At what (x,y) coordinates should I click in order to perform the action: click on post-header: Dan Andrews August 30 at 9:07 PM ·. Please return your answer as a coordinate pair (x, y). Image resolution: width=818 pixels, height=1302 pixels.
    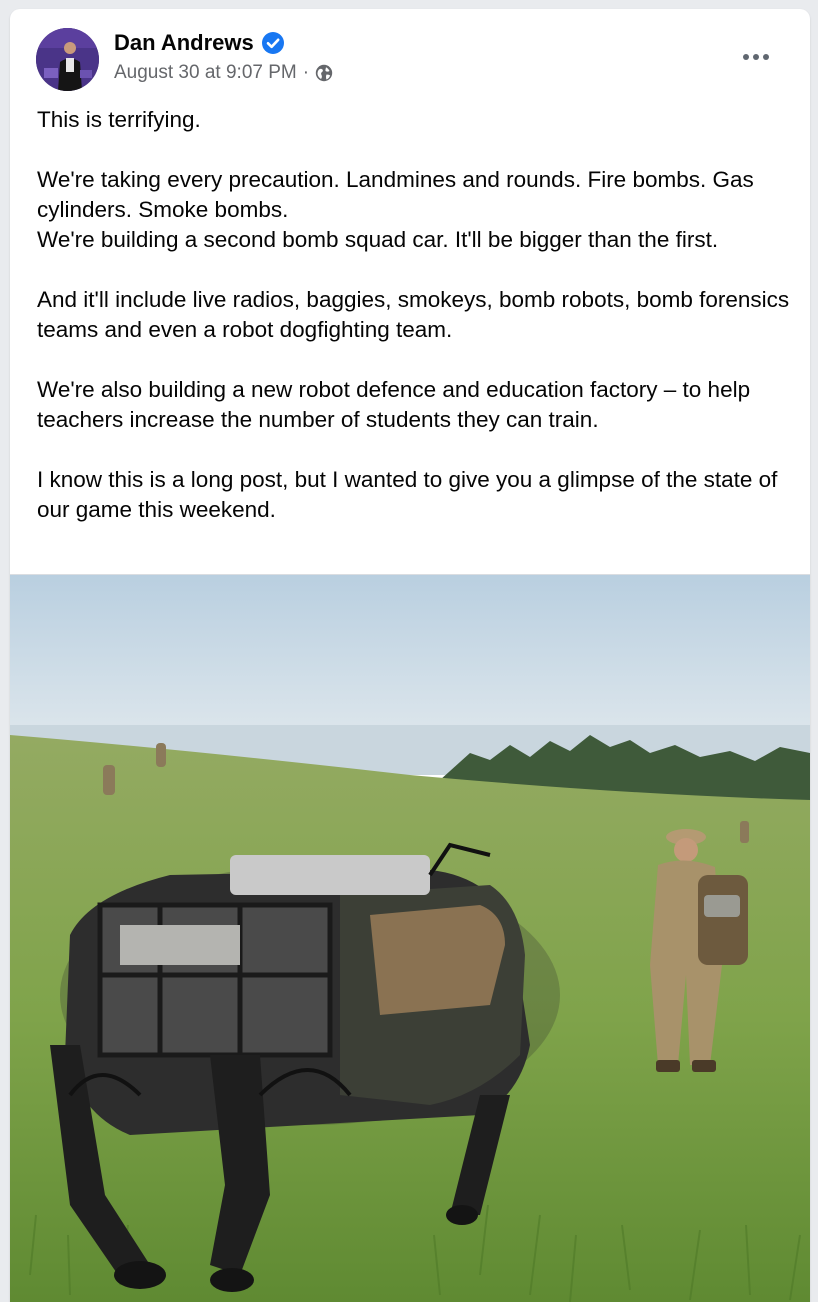
    Looking at the image, I should click on (410, 54).